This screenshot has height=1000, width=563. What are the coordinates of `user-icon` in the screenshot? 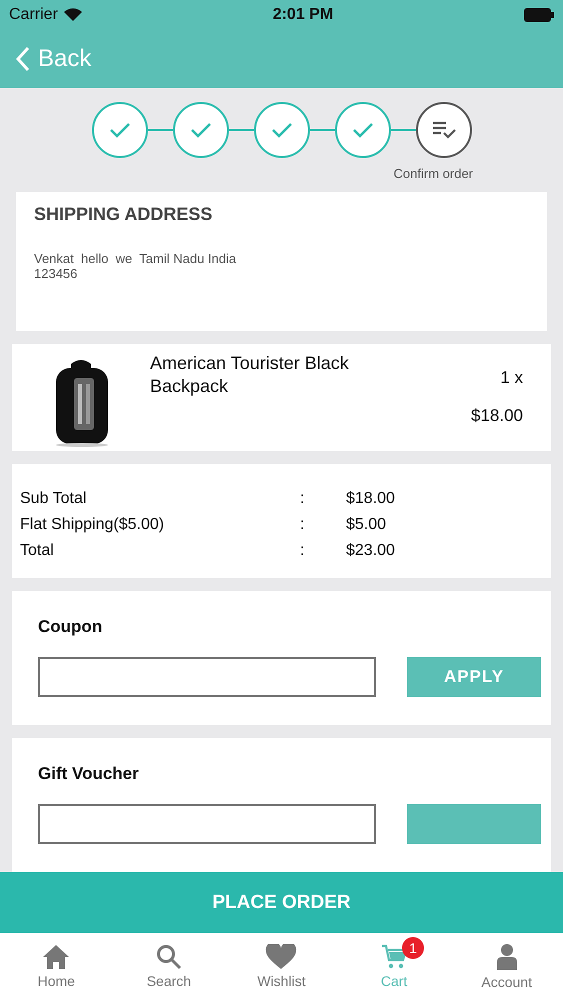 It's located at (507, 957).